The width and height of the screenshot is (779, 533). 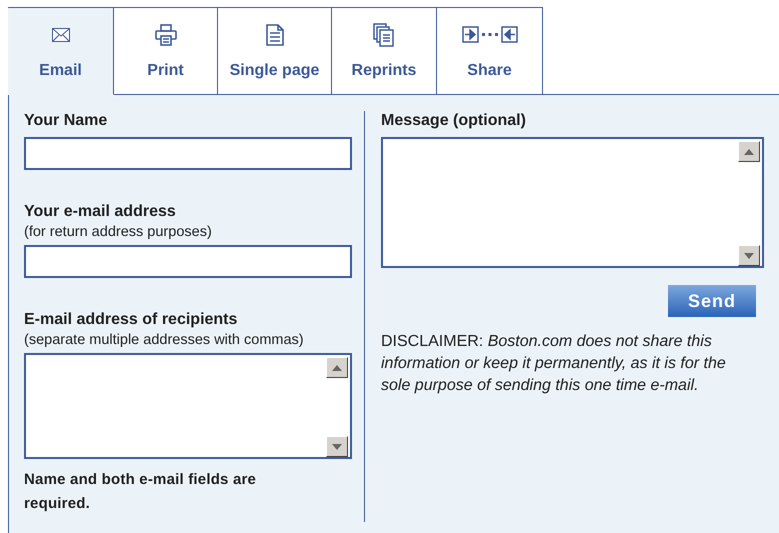 I want to click on printer-icon, so click(x=165, y=35).